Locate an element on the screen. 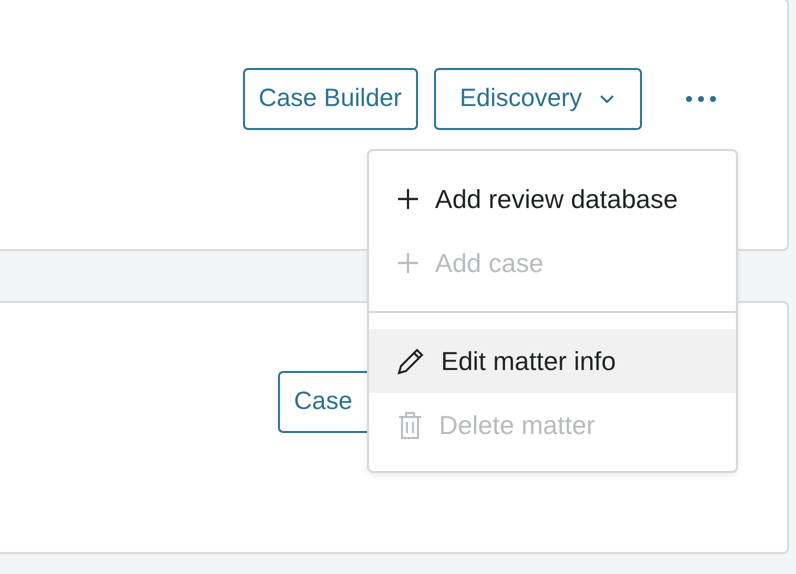 The height and width of the screenshot is (574, 796). menu-item: Edit matter info is located at coordinates (552, 361).